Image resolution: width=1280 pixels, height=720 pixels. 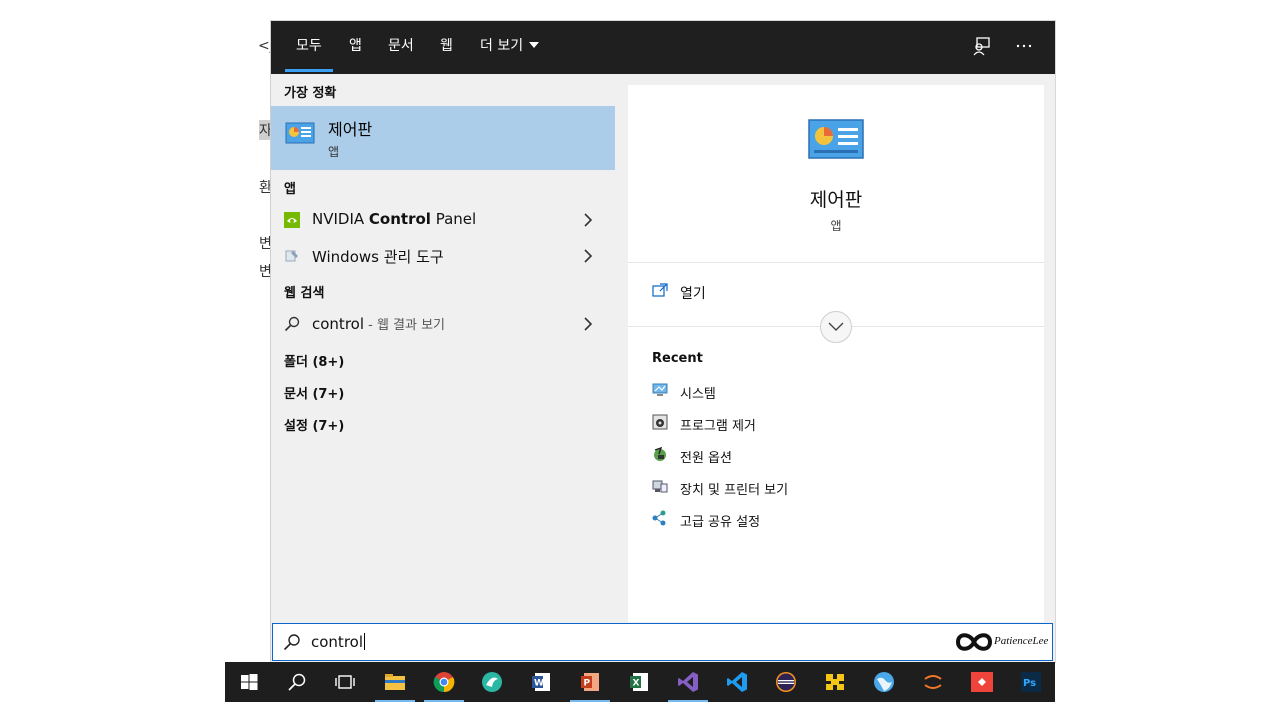 I want to click on background-text-4: 변, so click(x=265, y=244).